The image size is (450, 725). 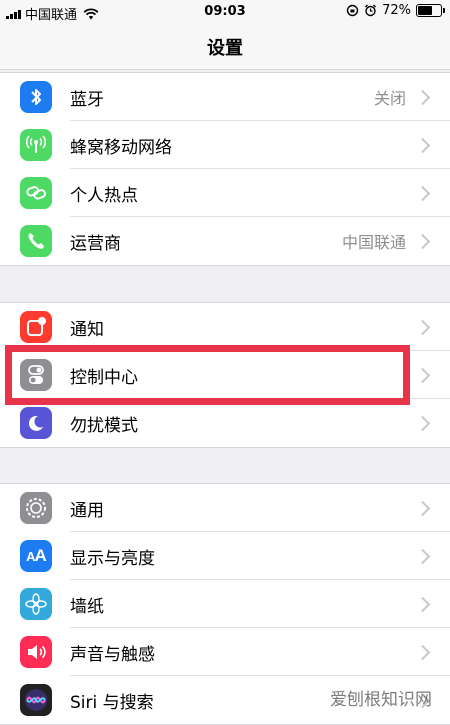 I want to click on siri-icon, so click(x=36, y=700).